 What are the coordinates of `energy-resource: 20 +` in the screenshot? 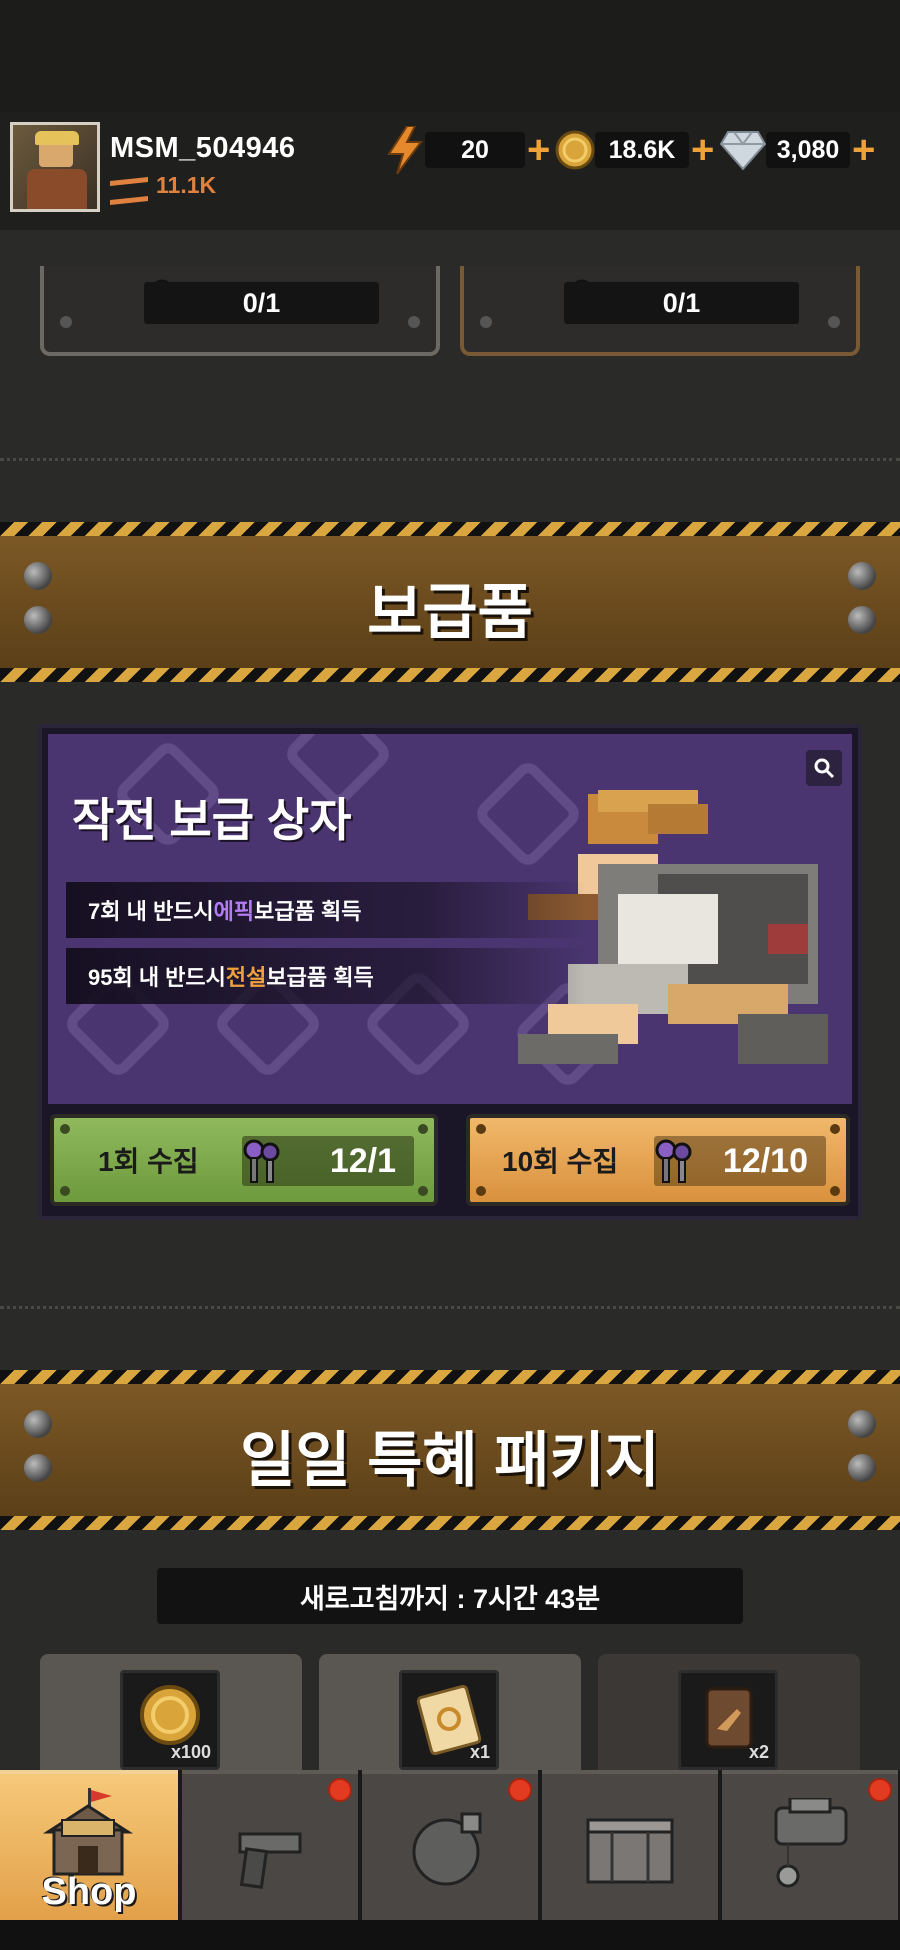 It's located at (467, 150).